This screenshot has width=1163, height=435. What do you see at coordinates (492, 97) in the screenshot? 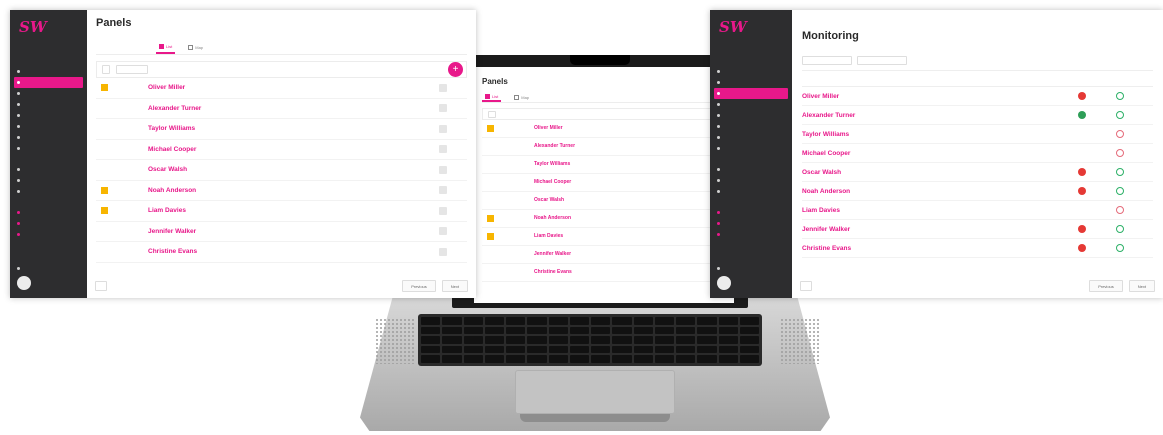
I see `laptop-tab-list: List` at bounding box center [492, 97].